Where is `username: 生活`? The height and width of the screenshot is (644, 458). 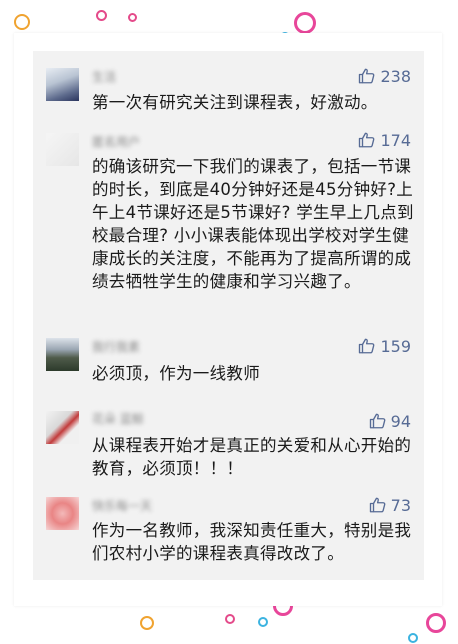 username: 生活 is located at coordinates (104, 77).